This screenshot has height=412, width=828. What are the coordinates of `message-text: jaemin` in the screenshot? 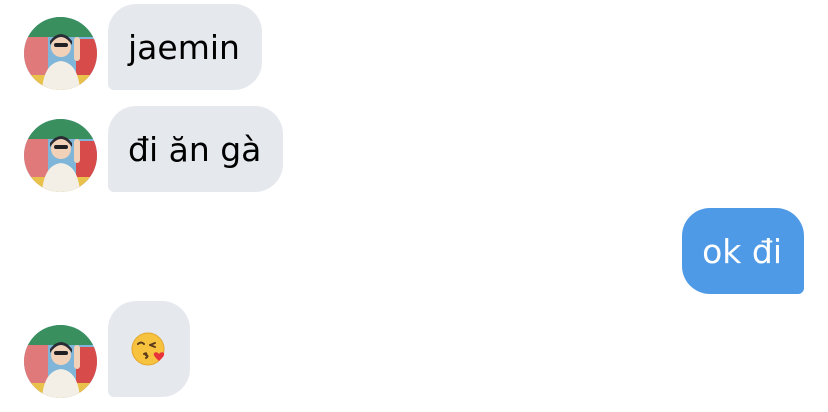 It's located at (184, 47).